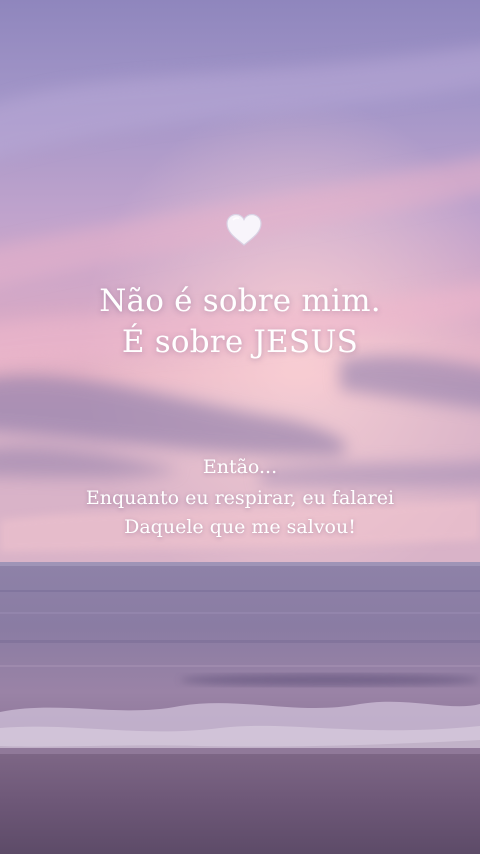 Image resolution: width=480 pixels, height=854 pixels. I want to click on body-line-3: Daquele que me salvou!, so click(240, 527).